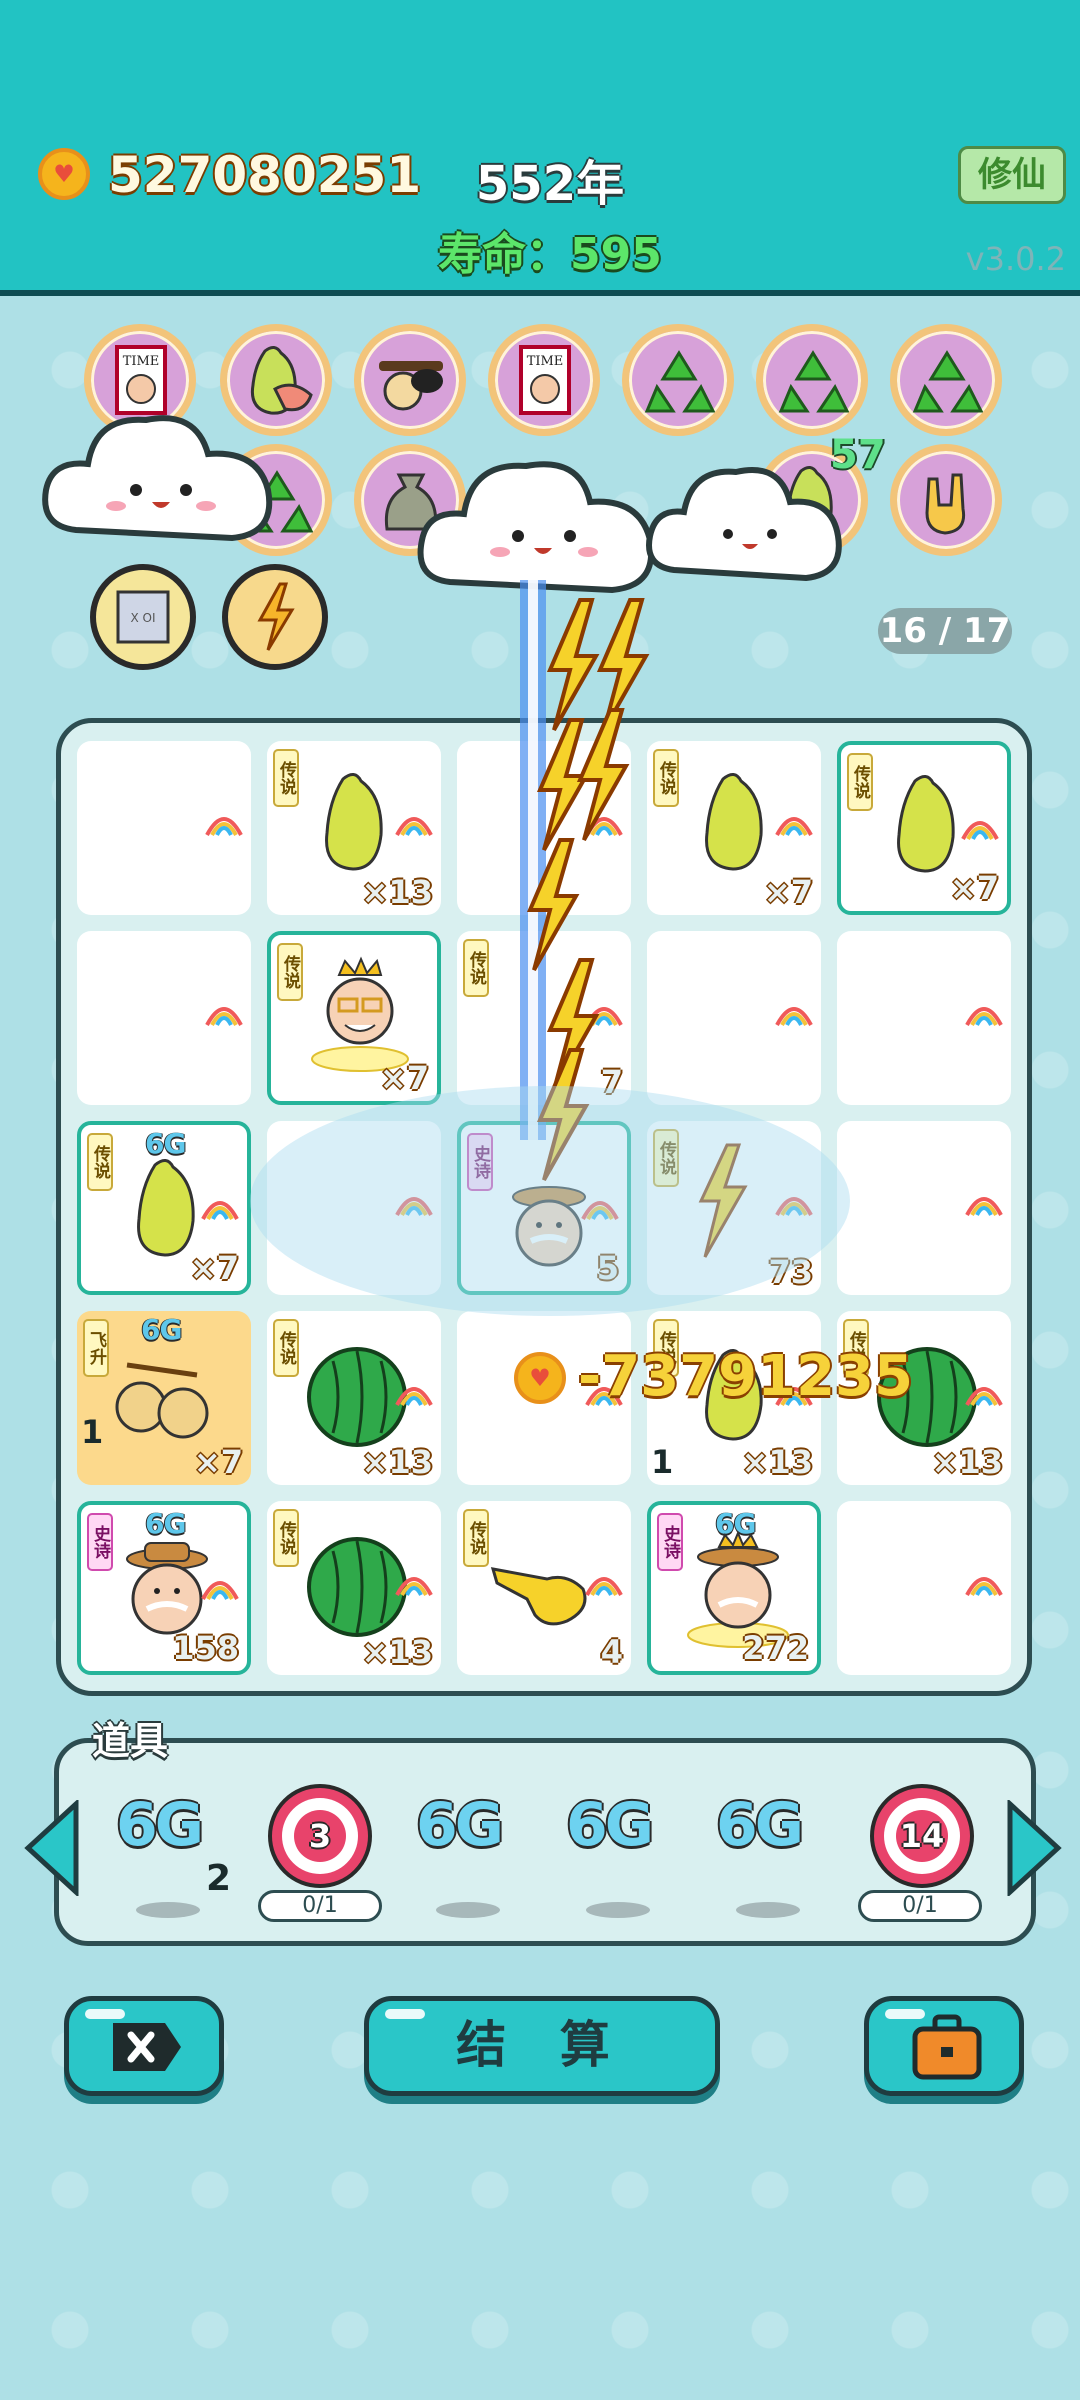 The height and width of the screenshot is (2400, 1080). I want to click on relic-rock-hand, so click(946, 500).